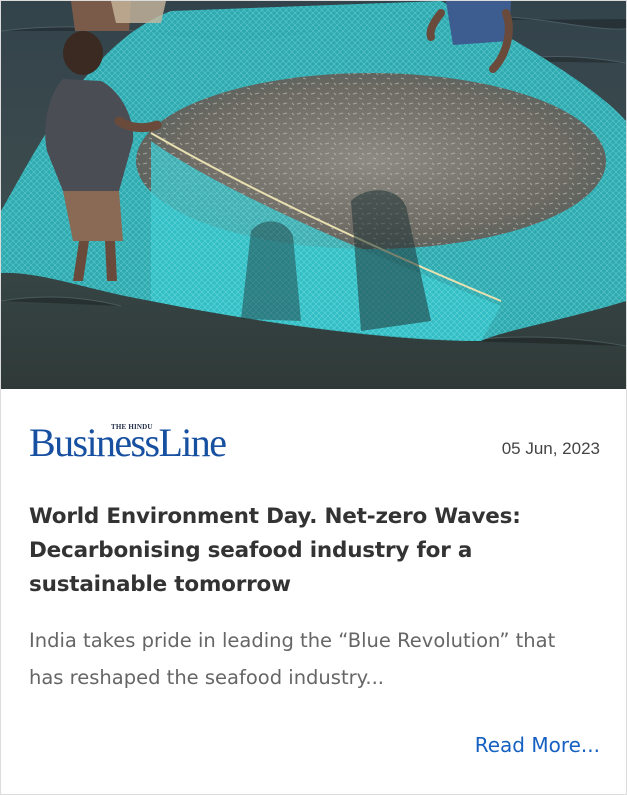 The image size is (627, 795). What do you see at coordinates (550, 448) in the screenshot?
I see `publish-date: 05 Jun, 2023` at bounding box center [550, 448].